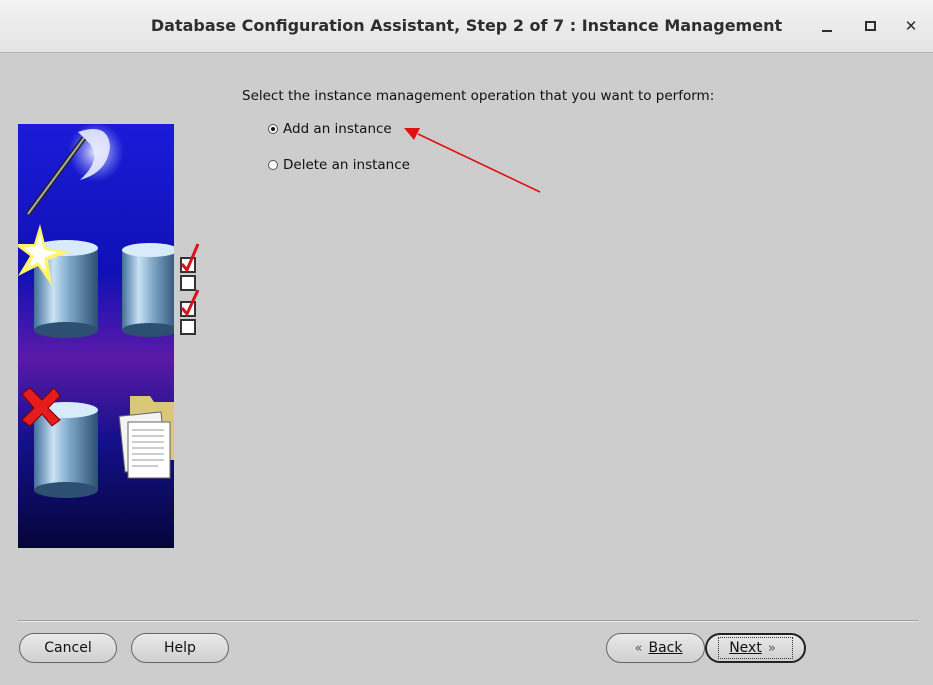 This screenshot has height=685, width=933. I want to click on cancel-label: Cancel, so click(68, 648).